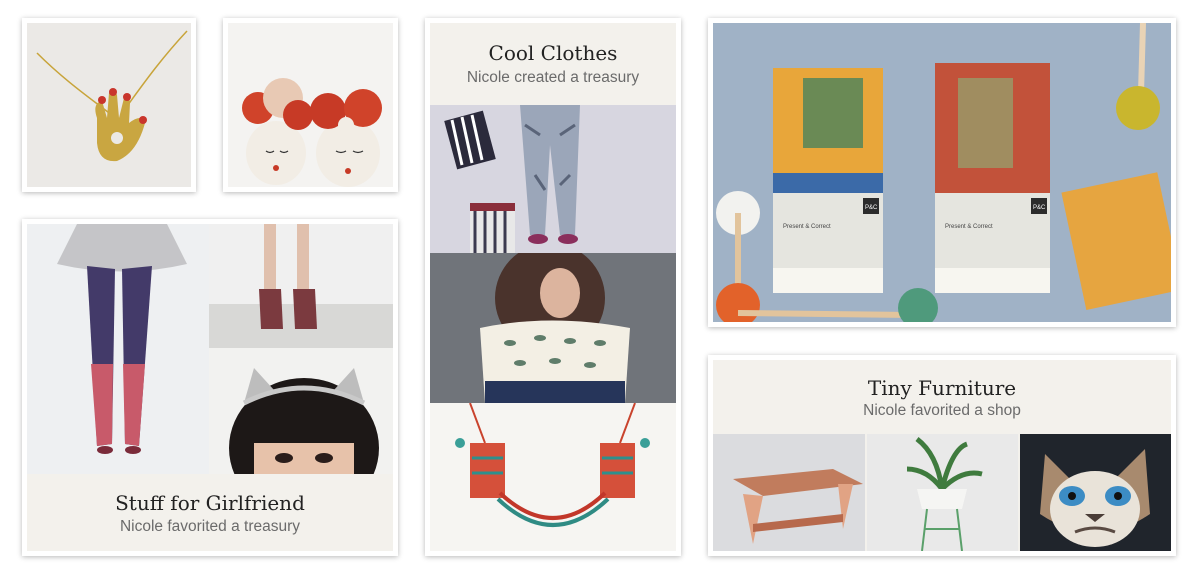 Image resolution: width=1200 pixels, height=578 pixels. What do you see at coordinates (118, 349) in the screenshot?
I see `tights-image` at bounding box center [118, 349].